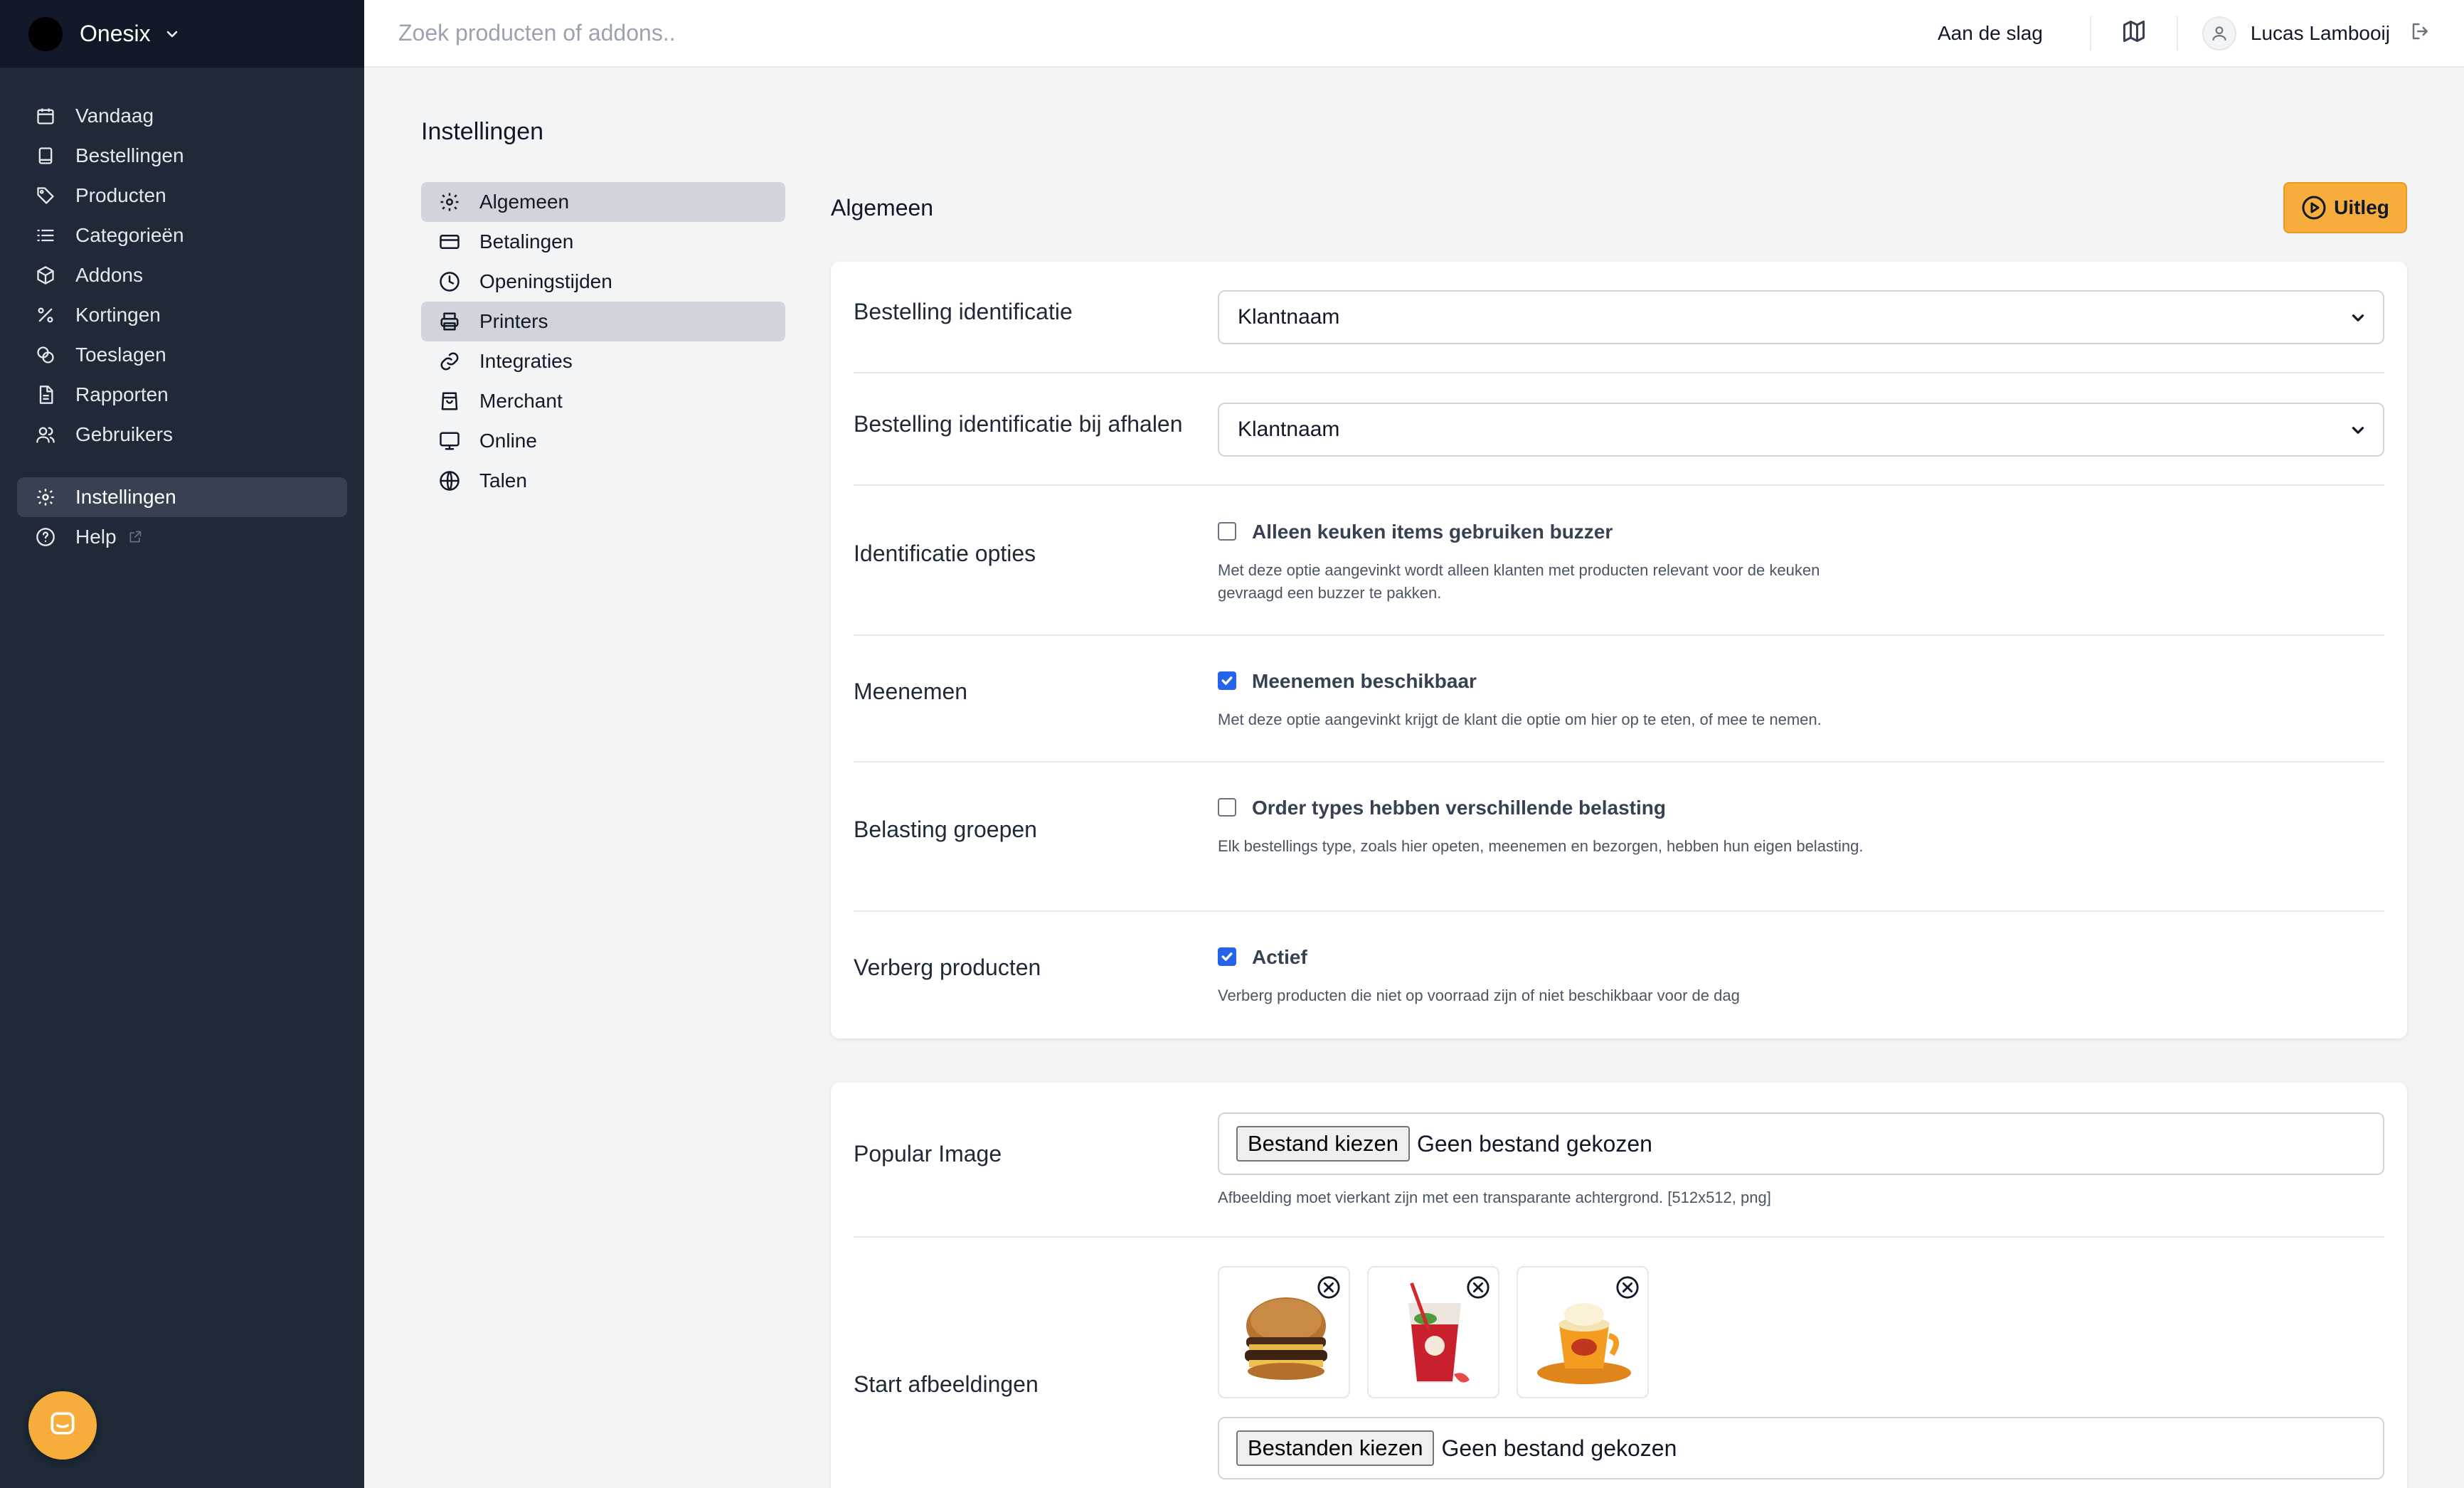 This screenshot has height=1488, width=2464. What do you see at coordinates (1284, 1332) in the screenshot?
I see `start-image-burger` at bounding box center [1284, 1332].